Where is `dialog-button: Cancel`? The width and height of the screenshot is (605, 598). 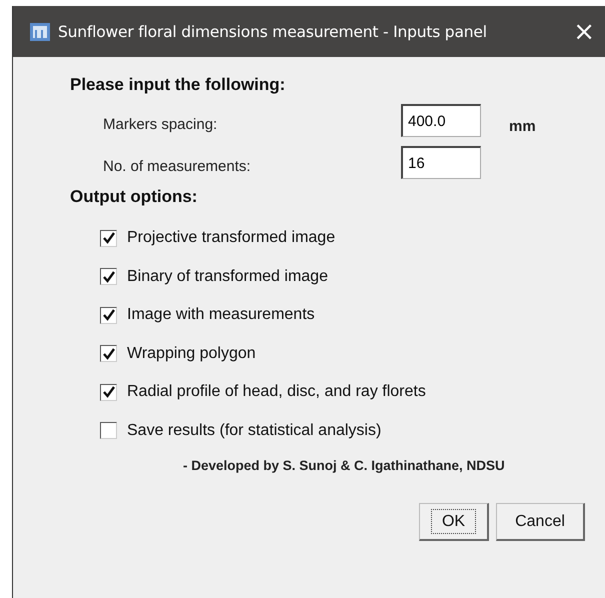 dialog-button: Cancel is located at coordinates (540, 522).